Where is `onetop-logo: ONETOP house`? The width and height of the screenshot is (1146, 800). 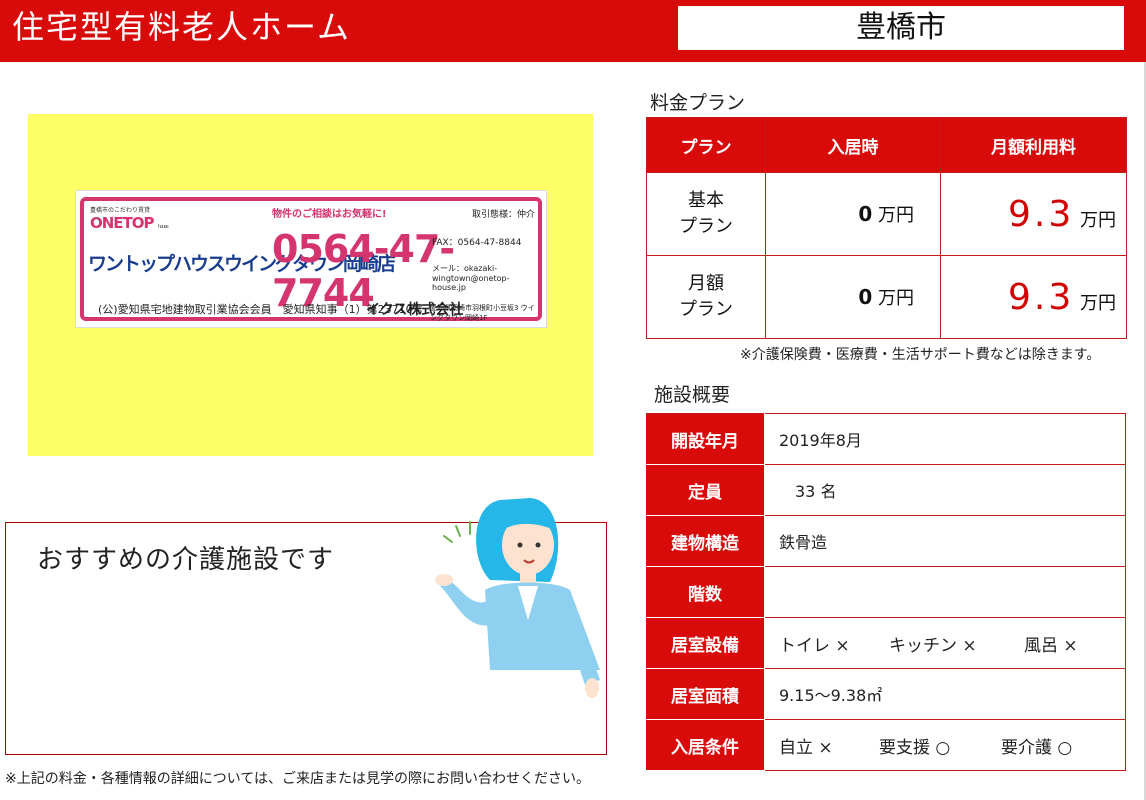
onetop-logo: ONETOP house is located at coordinates (129, 223).